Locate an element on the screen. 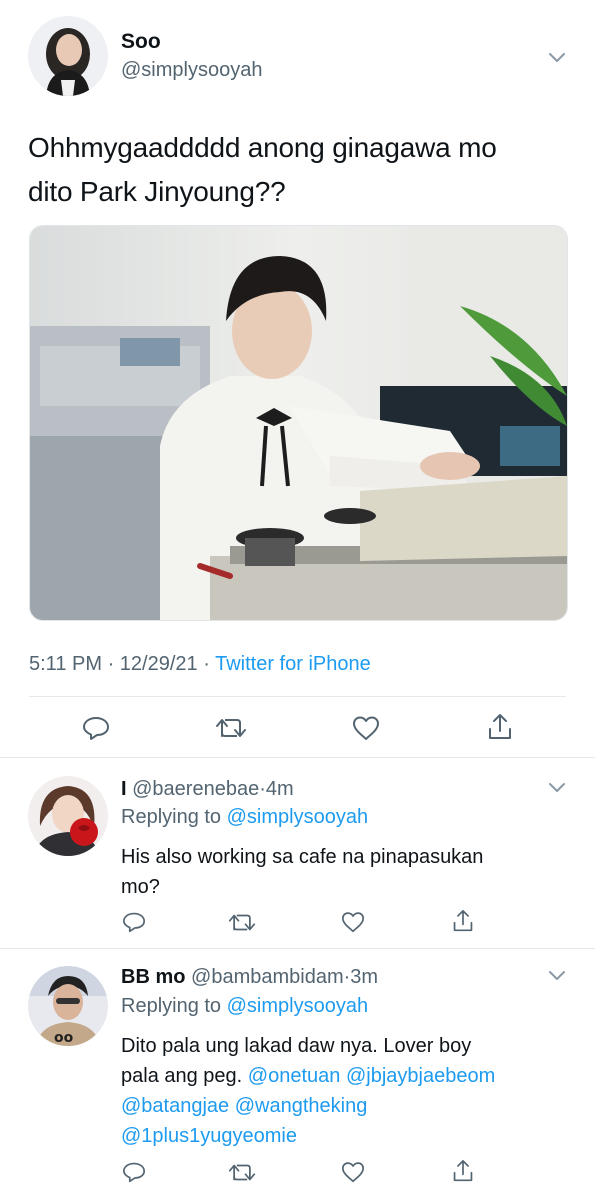 The height and width of the screenshot is (1200, 595). reply-header: BB mo @bambambidam·3m is located at coordinates (249, 977).